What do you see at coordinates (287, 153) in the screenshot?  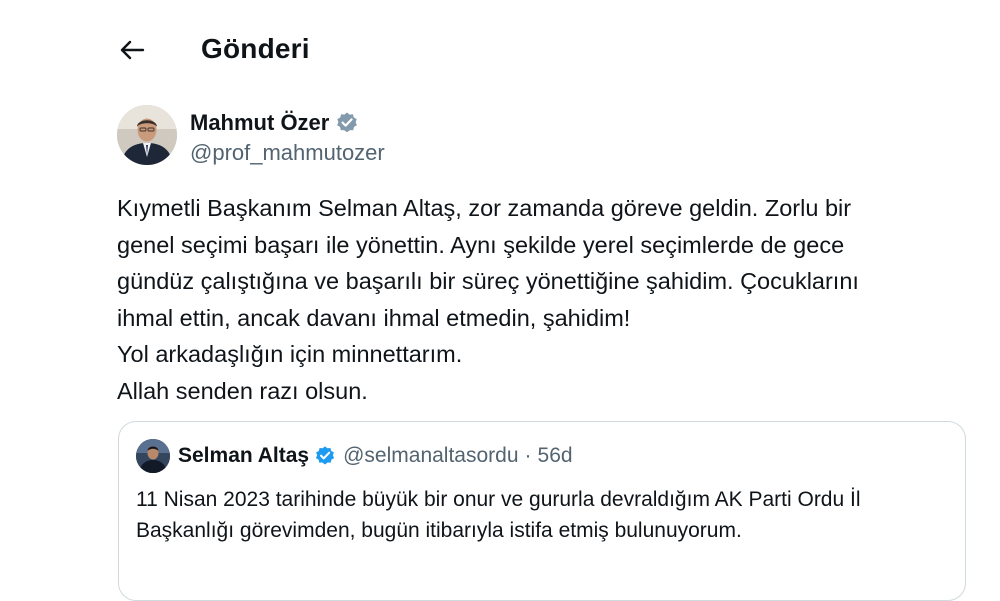 I see `author-handle: @prof_mahmutozer` at bounding box center [287, 153].